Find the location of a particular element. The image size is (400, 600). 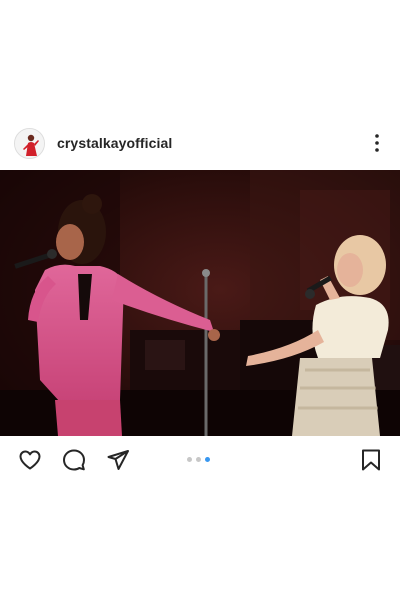

post-action-bar is located at coordinates (200, 460).